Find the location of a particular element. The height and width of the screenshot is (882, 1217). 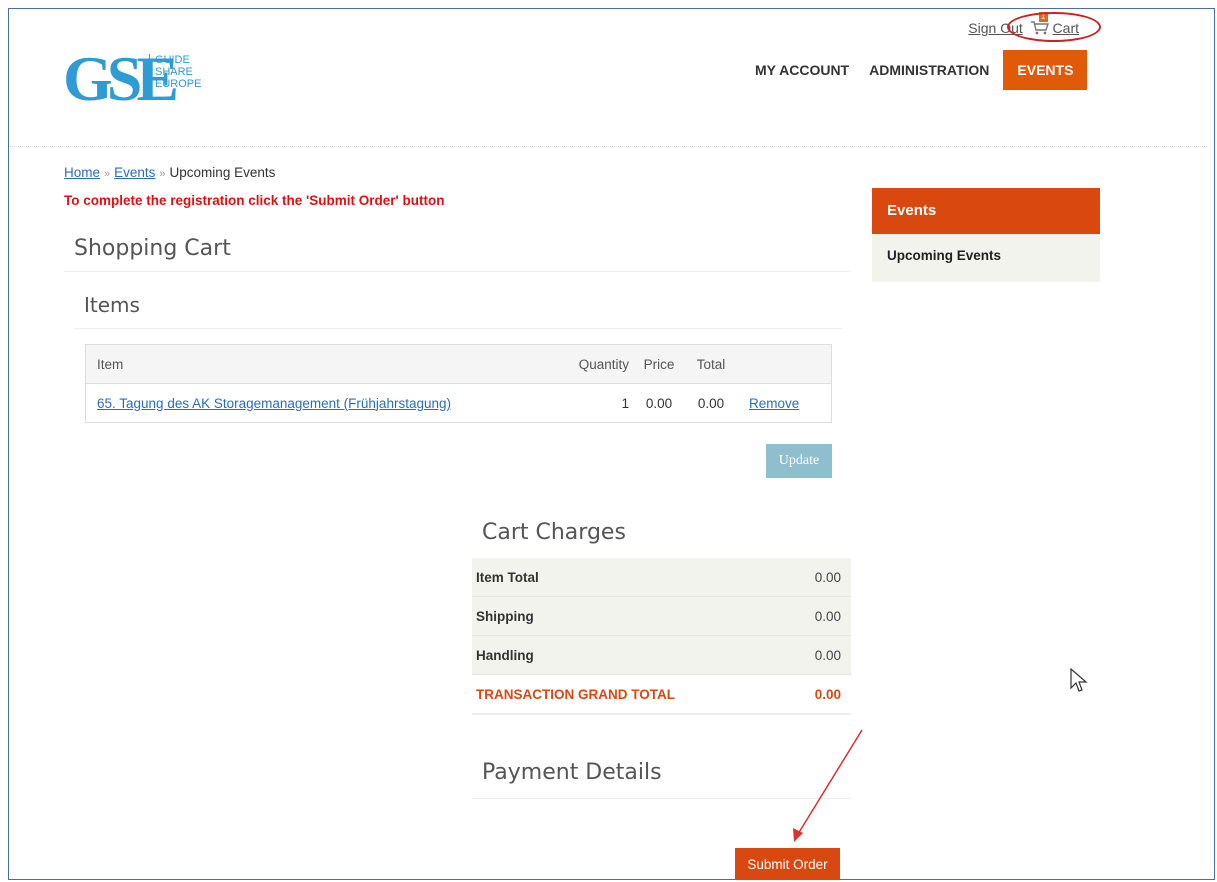

col-total: Total is located at coordinates (711, 364).